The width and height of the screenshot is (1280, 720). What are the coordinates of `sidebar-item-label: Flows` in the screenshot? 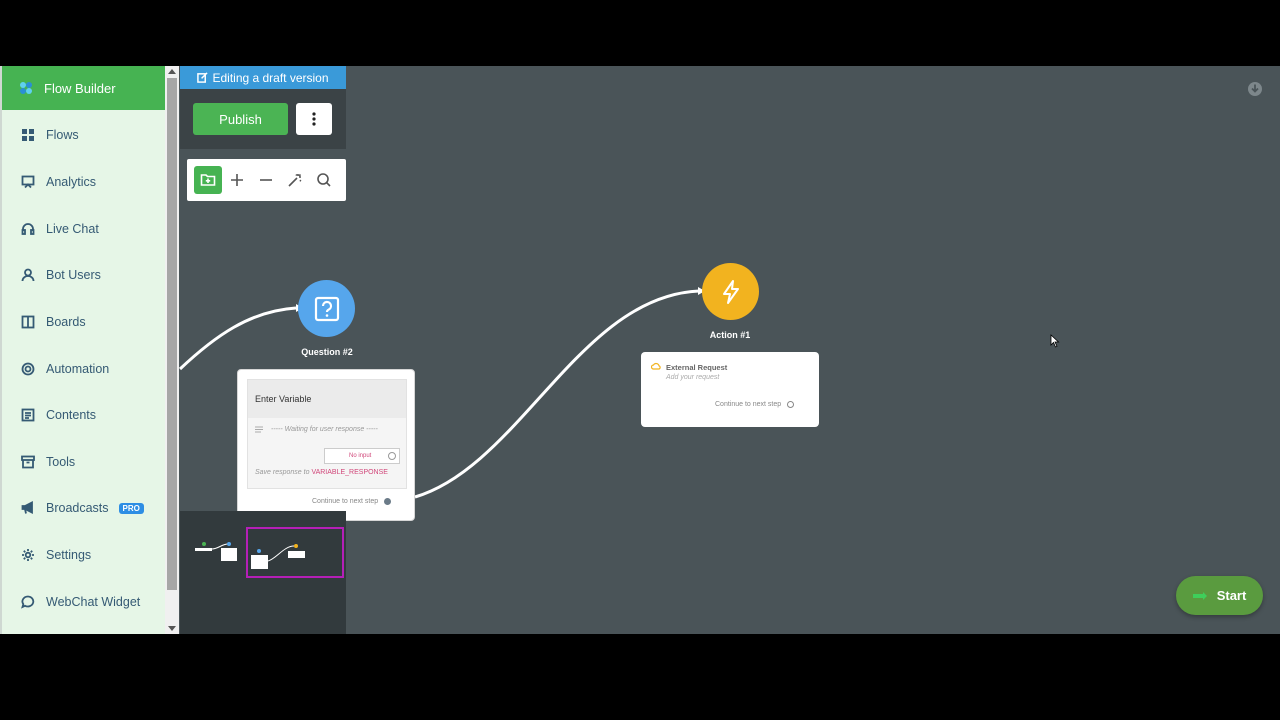 It's located at (62, 135).